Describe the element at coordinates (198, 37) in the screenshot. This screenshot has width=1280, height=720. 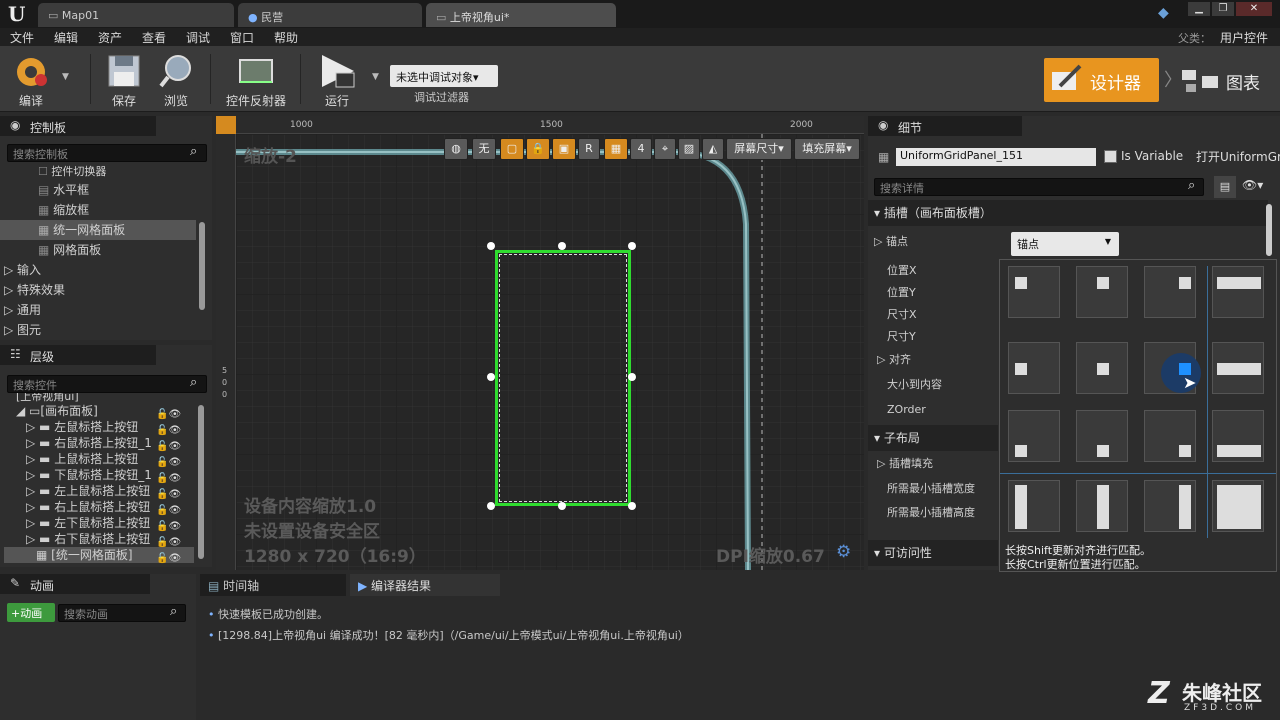
I see `menu-debug: 调试` at that location.